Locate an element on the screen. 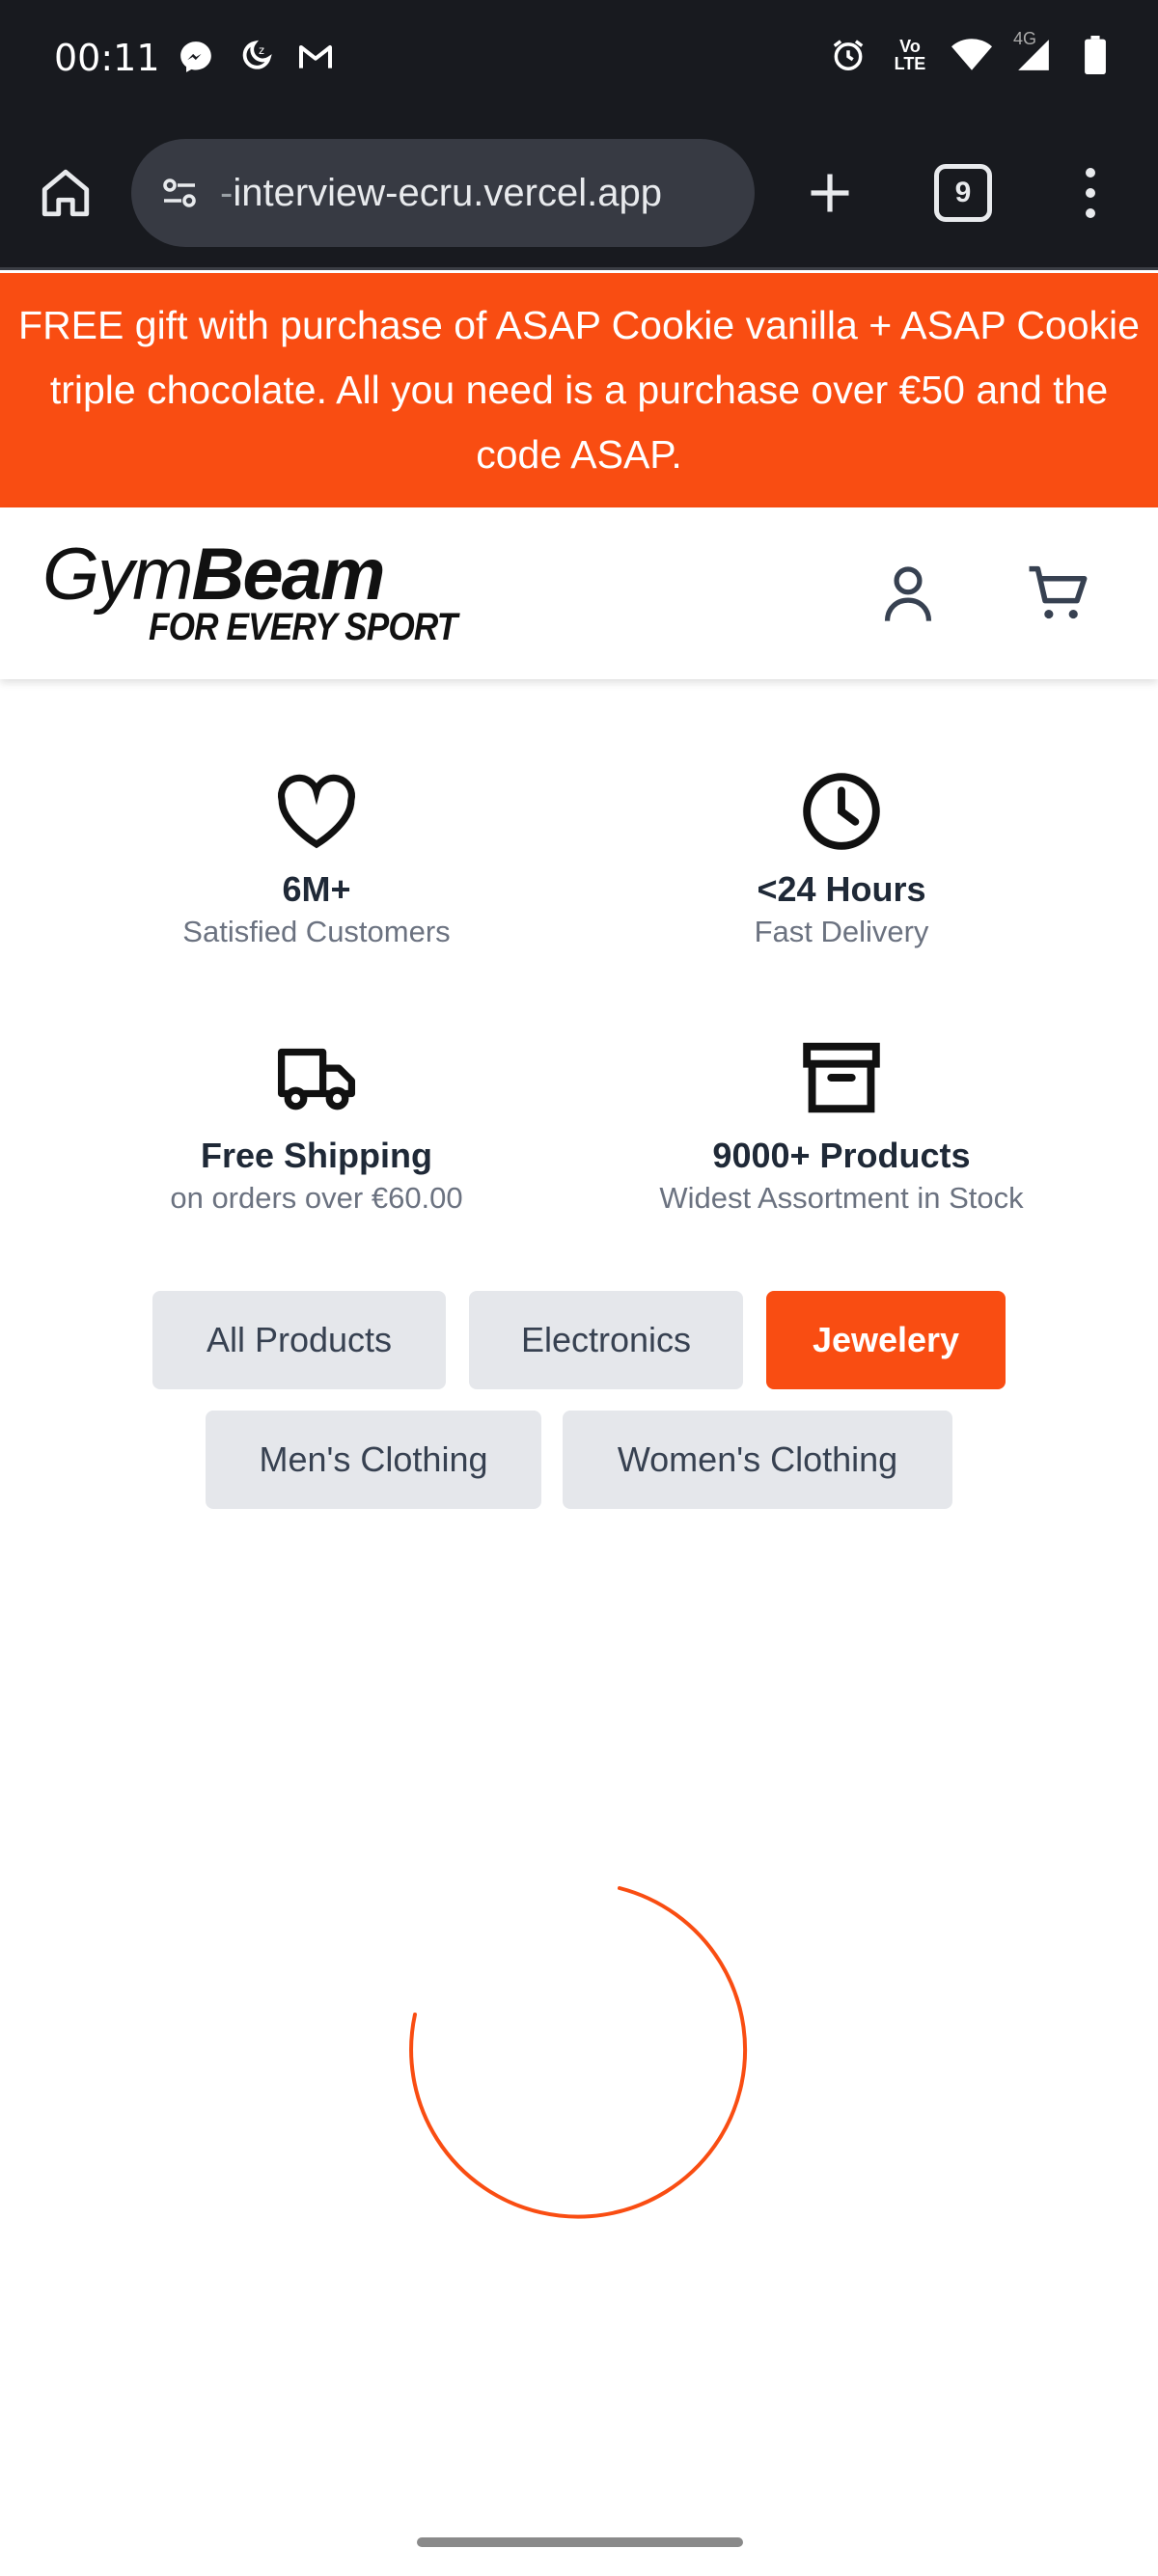 Image resolution: width=1158 pixels, height=2576 pixels. category-womens-clothing: Women's Clothing is located at coordinates (757, 1460).